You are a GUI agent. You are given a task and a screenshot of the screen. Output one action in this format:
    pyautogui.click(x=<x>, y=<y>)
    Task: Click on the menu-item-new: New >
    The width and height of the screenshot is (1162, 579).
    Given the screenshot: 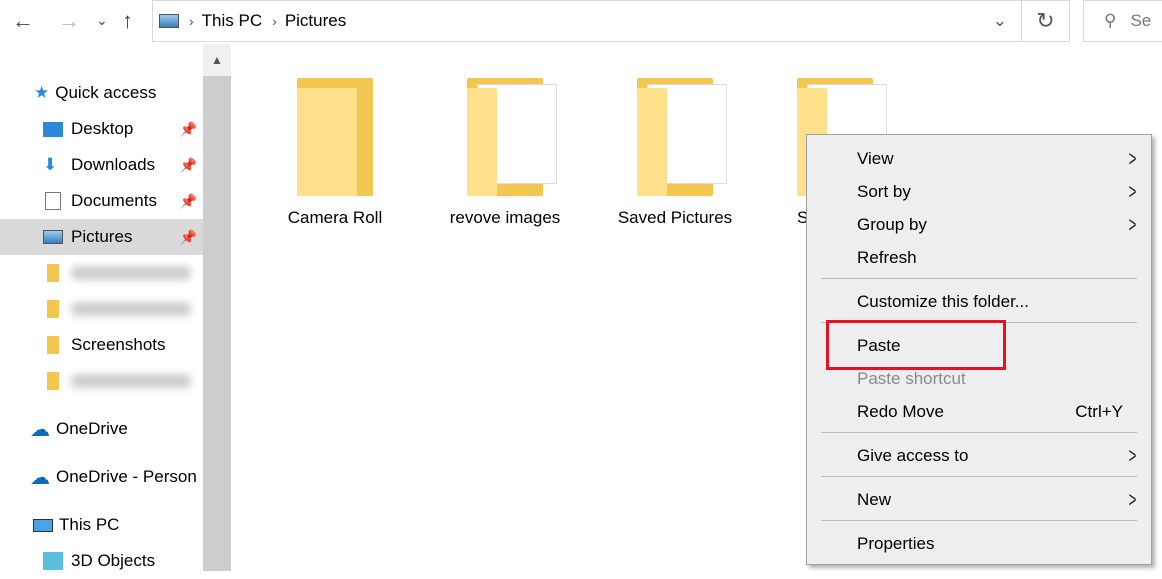 What is the action you would take?
    pyautogui.click(x=979, y=499)
    